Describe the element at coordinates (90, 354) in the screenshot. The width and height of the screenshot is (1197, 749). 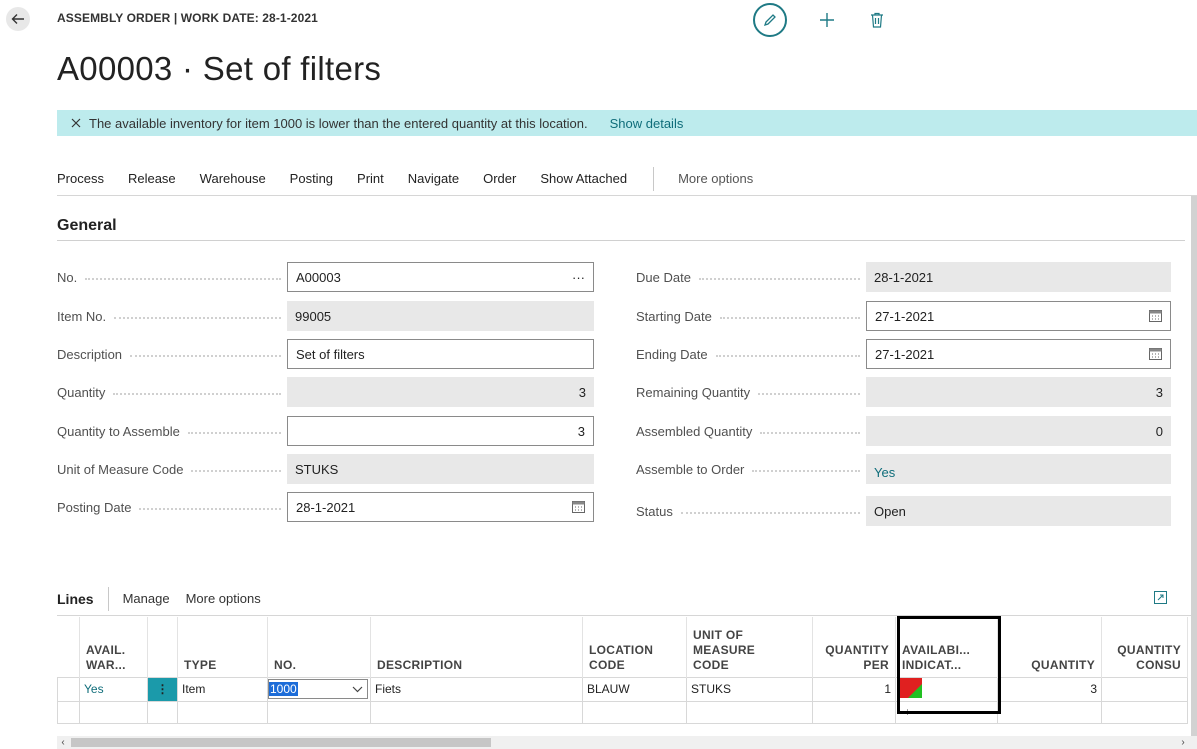
I see `field-label: Description` at that location.